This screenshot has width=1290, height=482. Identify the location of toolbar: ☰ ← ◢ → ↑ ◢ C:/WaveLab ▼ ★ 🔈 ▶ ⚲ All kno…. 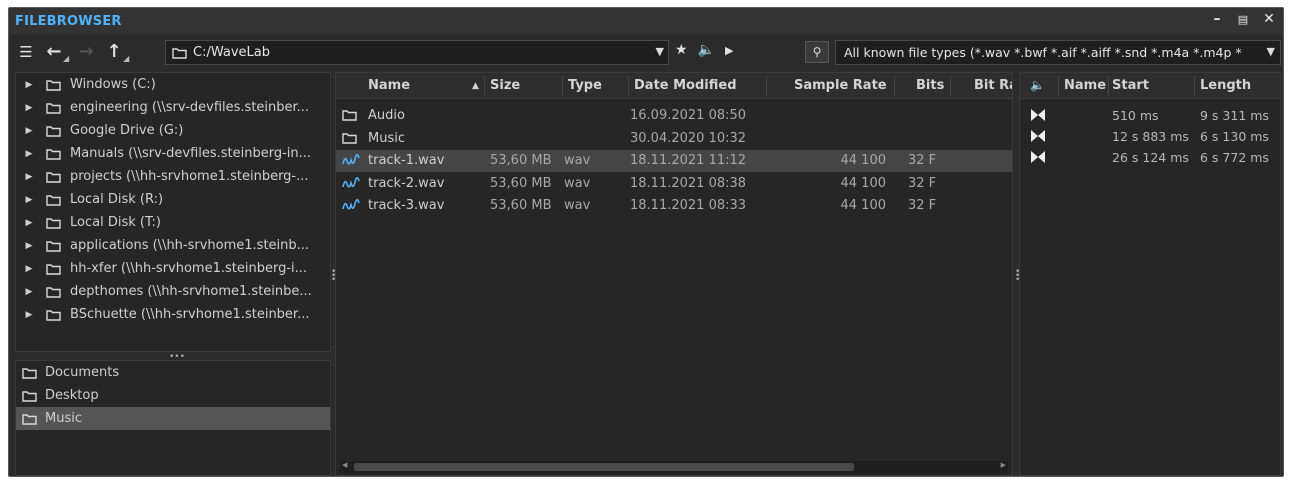
(646, 53).